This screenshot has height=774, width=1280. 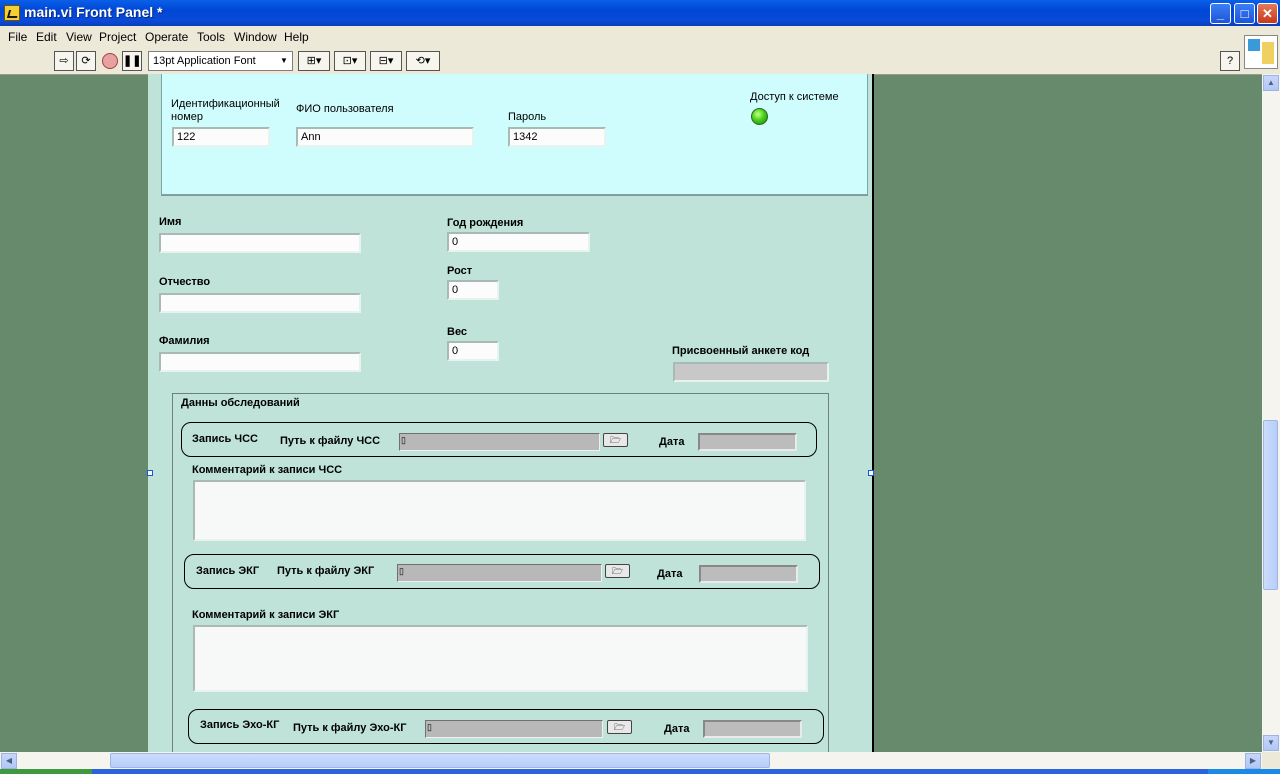 What do you see at coordinates (1271, 413) in the screenshot?
I see `vertical-scrollbar` at bounding box center [1271, 413].